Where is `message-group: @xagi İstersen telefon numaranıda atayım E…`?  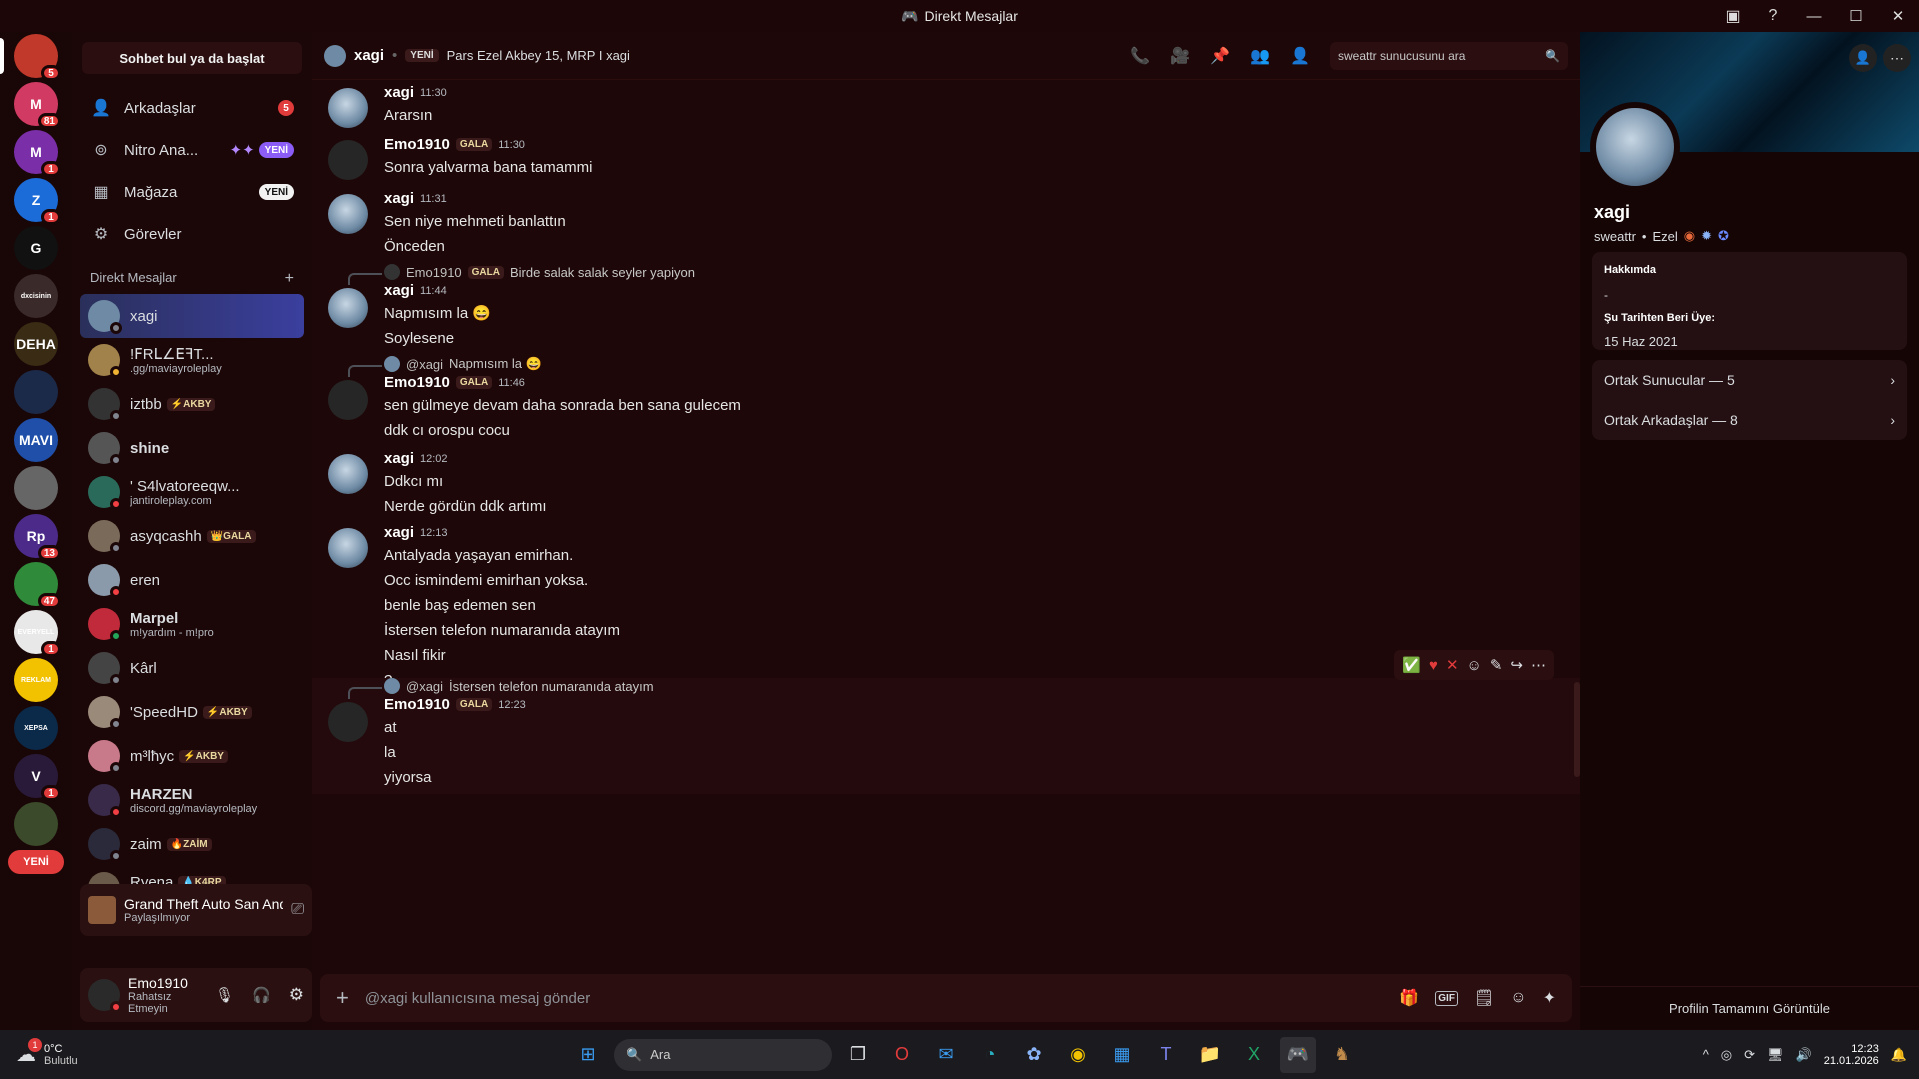 message-group: @xagi İstersen telefon numaranıda atayım E… is located at coordinates (946, 736).